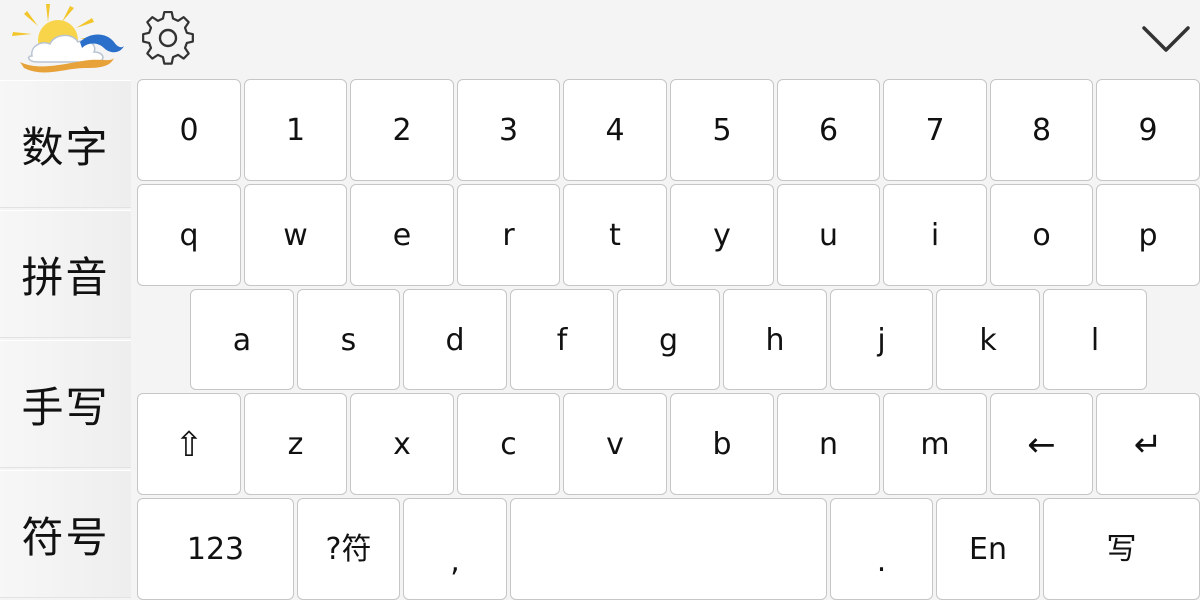 The image size is (1200, 600). I want to click on symbol-mode-key: ?符, so click(348, 549).